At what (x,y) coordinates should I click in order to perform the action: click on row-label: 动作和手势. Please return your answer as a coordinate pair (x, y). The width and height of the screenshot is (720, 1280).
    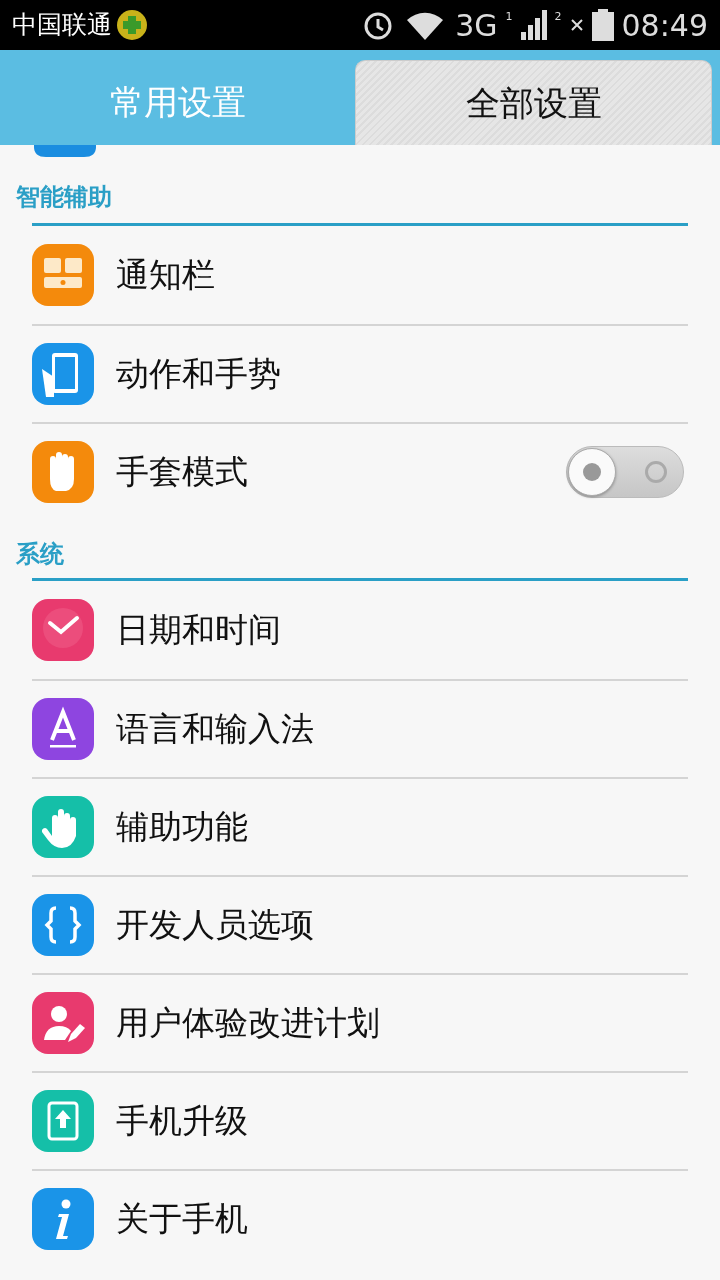
    Looking at the image, I should click on (199, 374).